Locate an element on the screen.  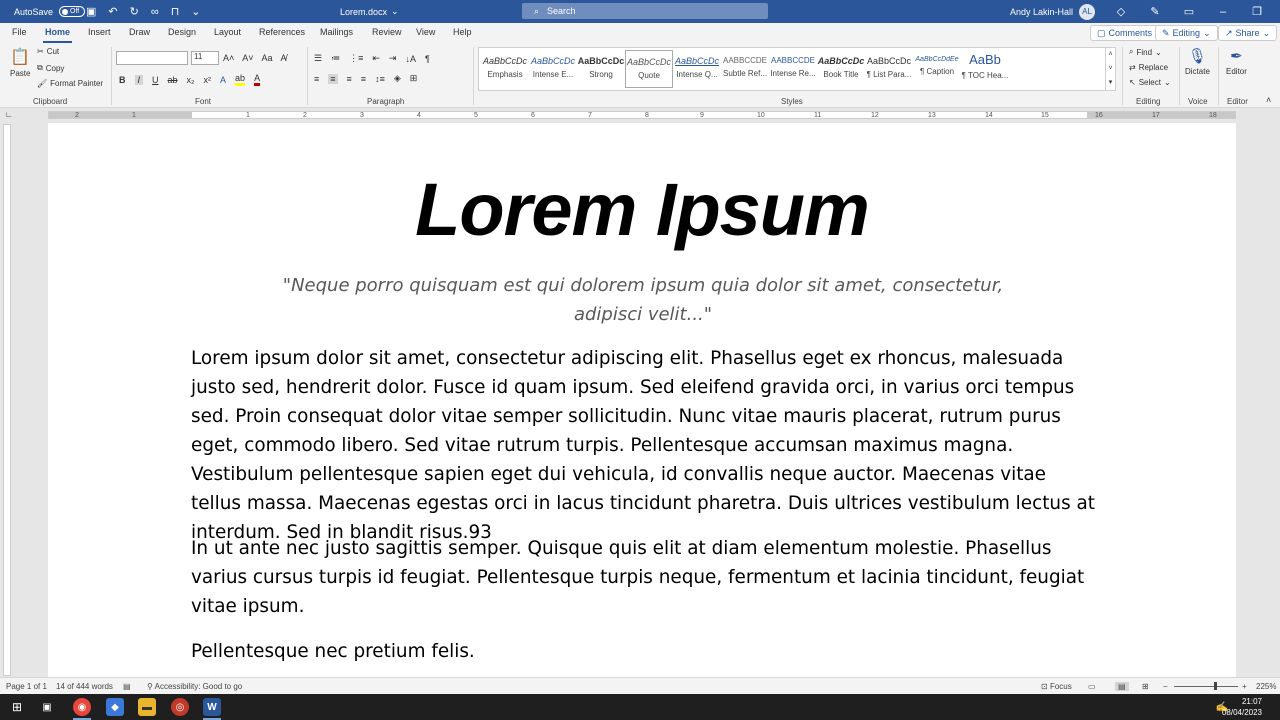
task-view-icon: ▣ is located at coordinates (47, 707).